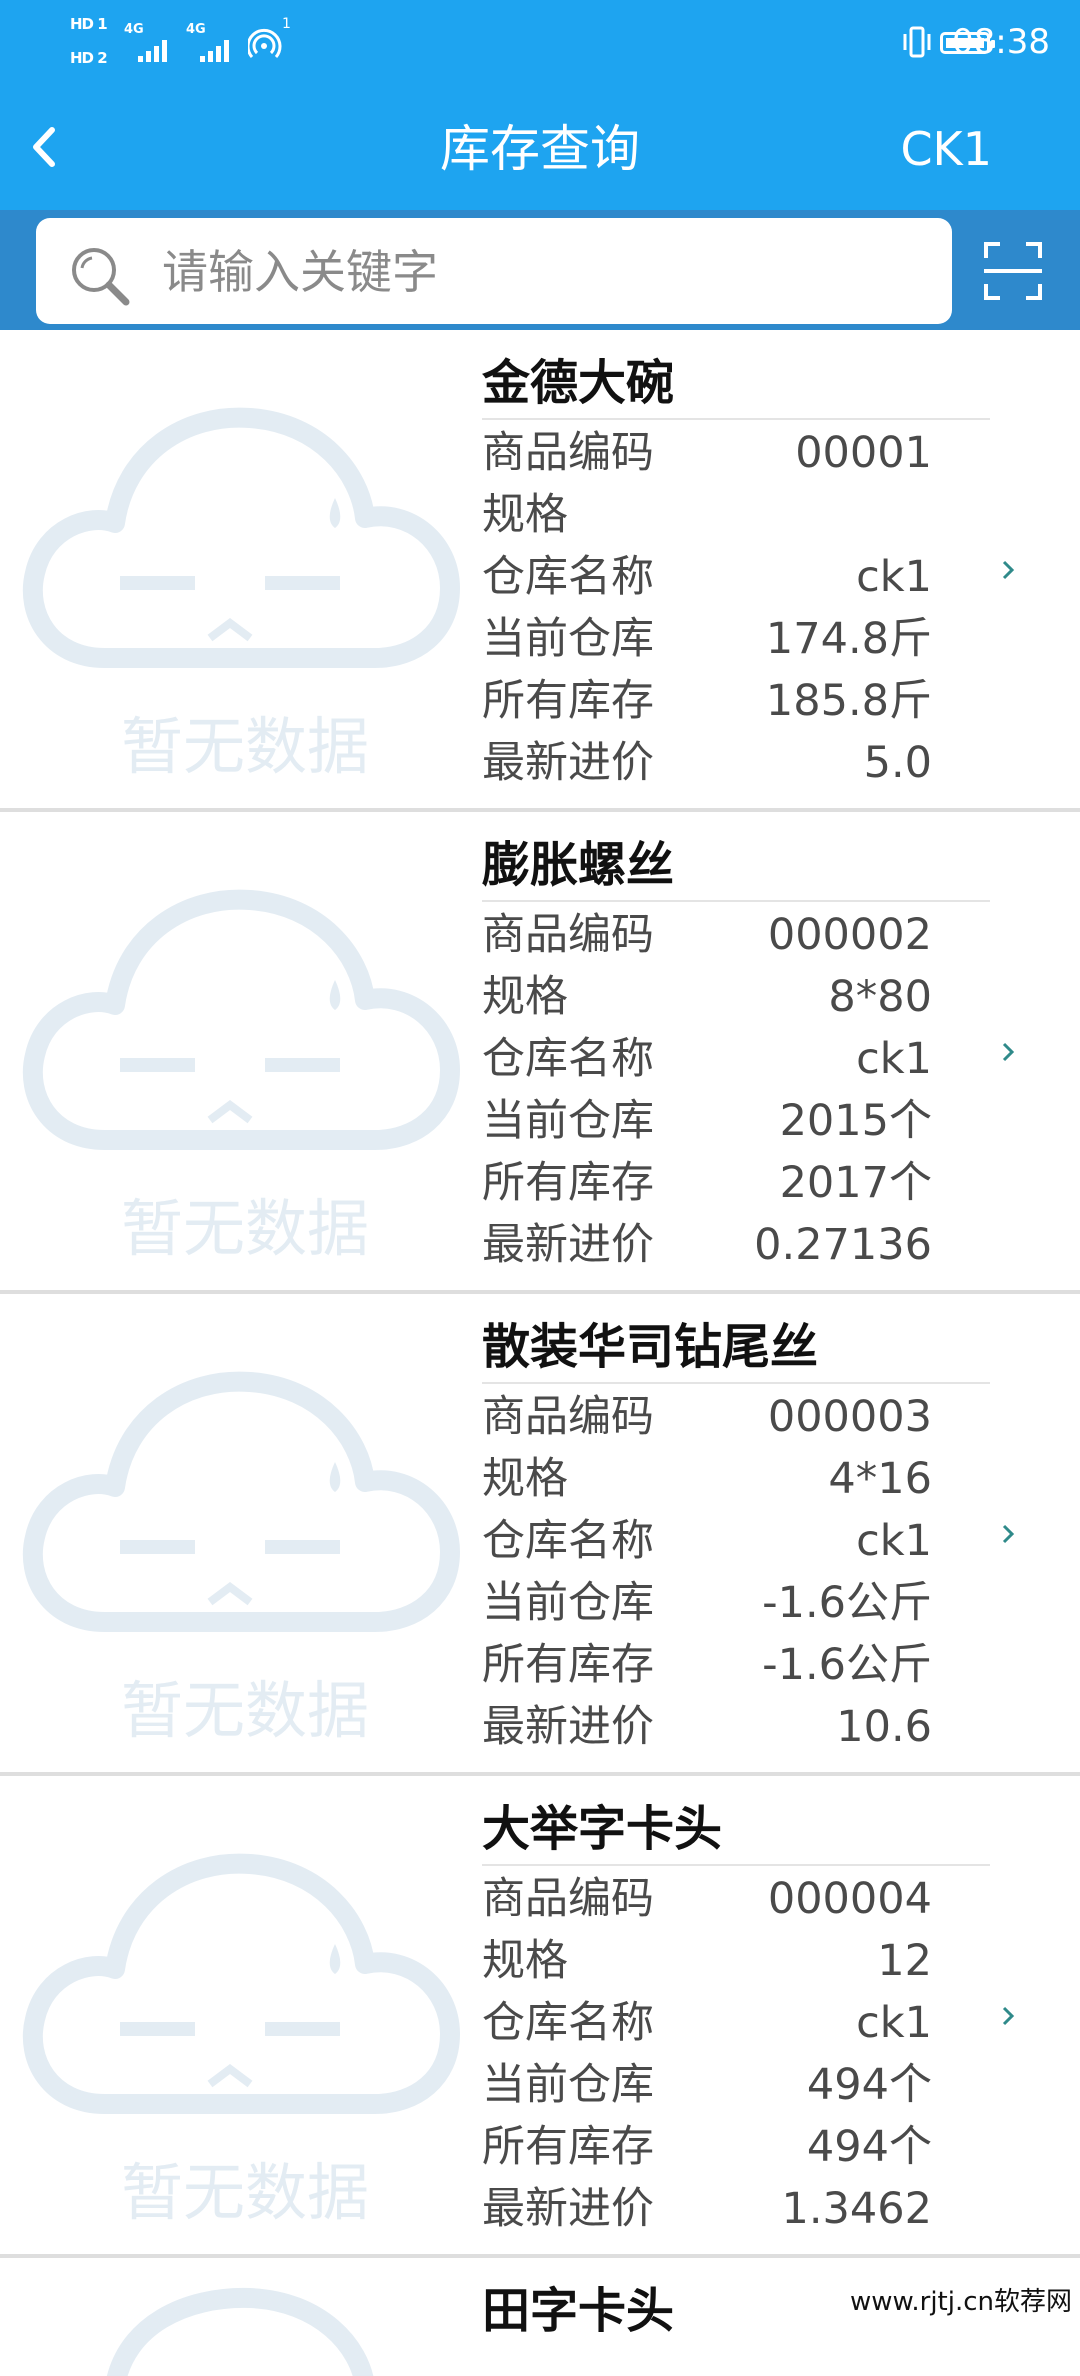 The width and height of the screenshot is (1080, 2376). Describe the element at coordinates (707, 2209) in the screenshot. I see `field-latest-price: 最新进价 1.3462` at that location.